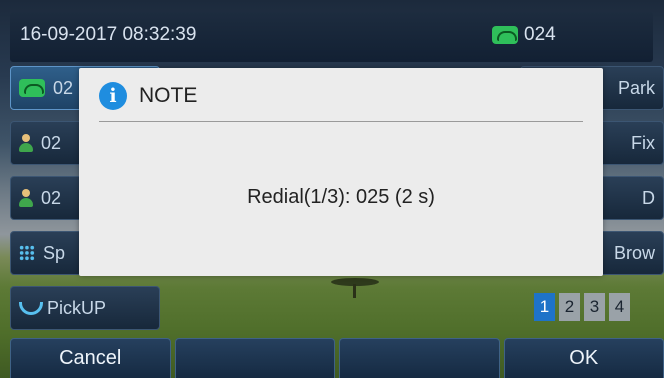 This screenshot has height=378, width=664. What do you see at coordinates (31, 308) in the screenshot?
I see `pickup-icon` at bounding box center [31, 308].